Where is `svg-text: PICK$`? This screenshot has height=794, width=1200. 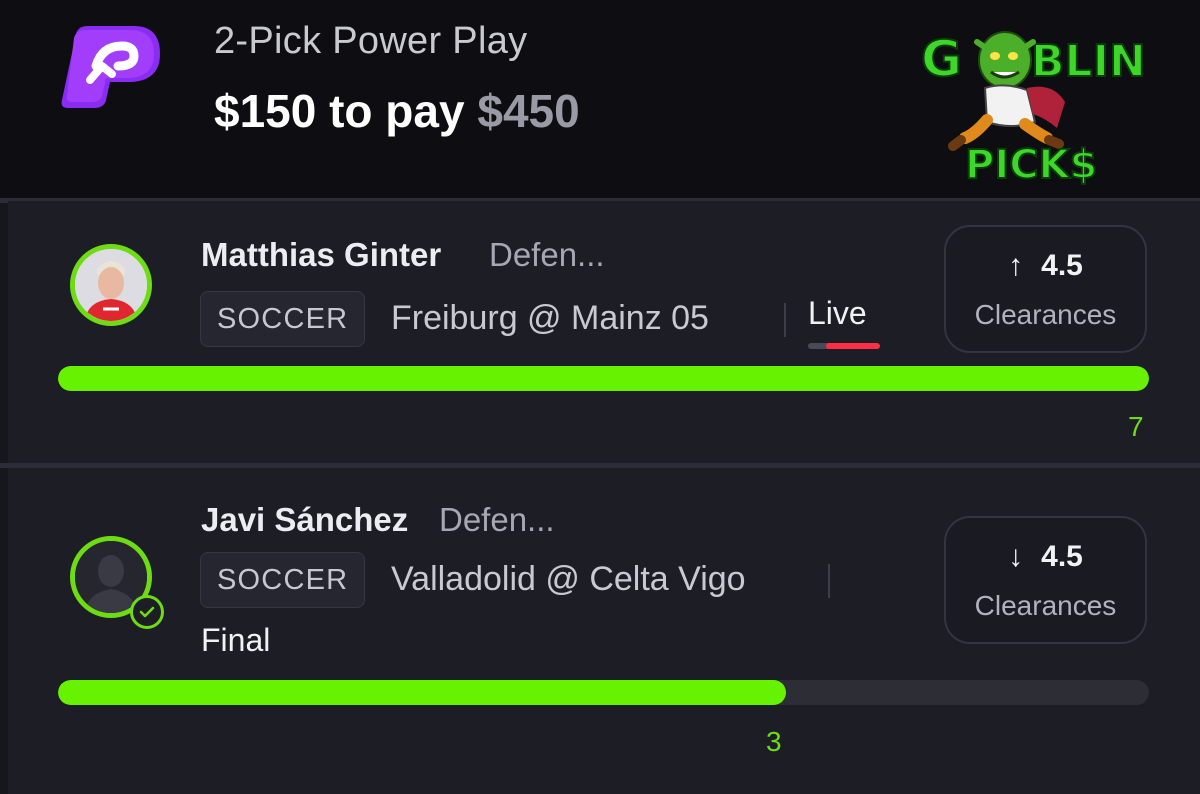
svg-text: PICK$ is located at coordinates (1031, 164).